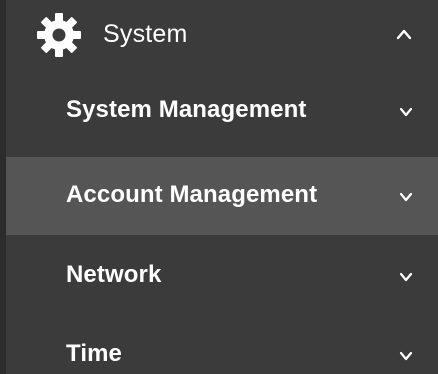  I want to click on gear-icon, so click(59, 35).